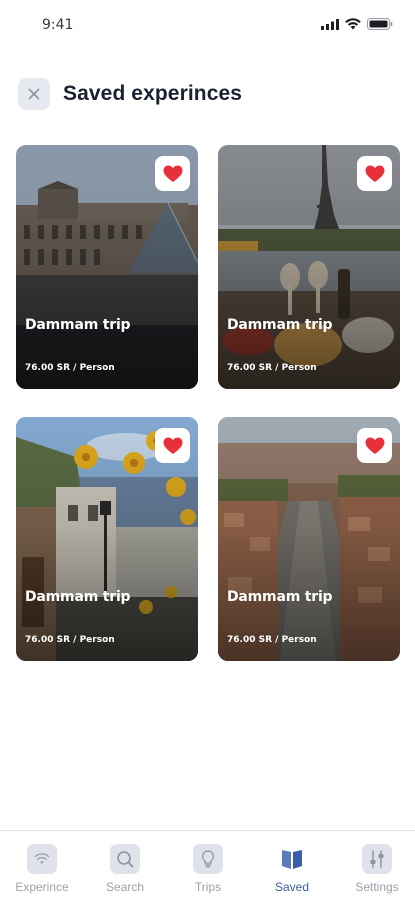 The image size is (415, 900). What do you see at coordinates (330, 24) in the screenshot?
I see `cellular-signal-icon` at bounding box center [330, 24].